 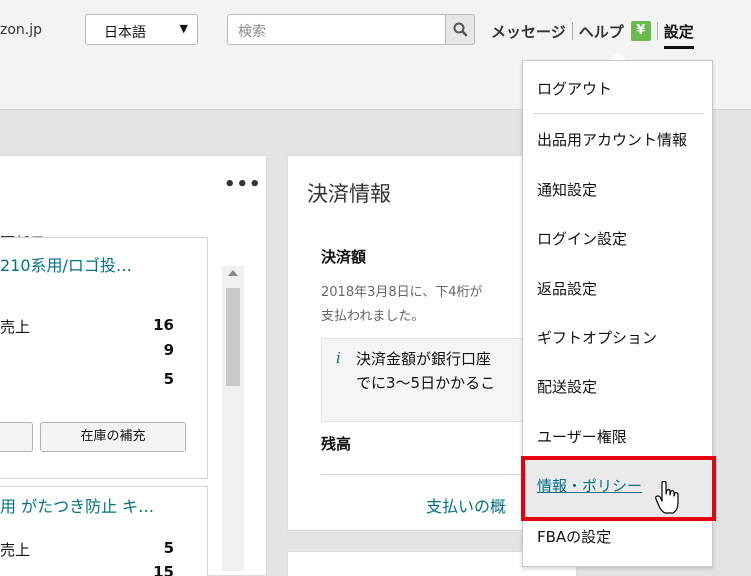 I want to click on menu-item-shipping: 配送設定, so click(x=567, y=386).